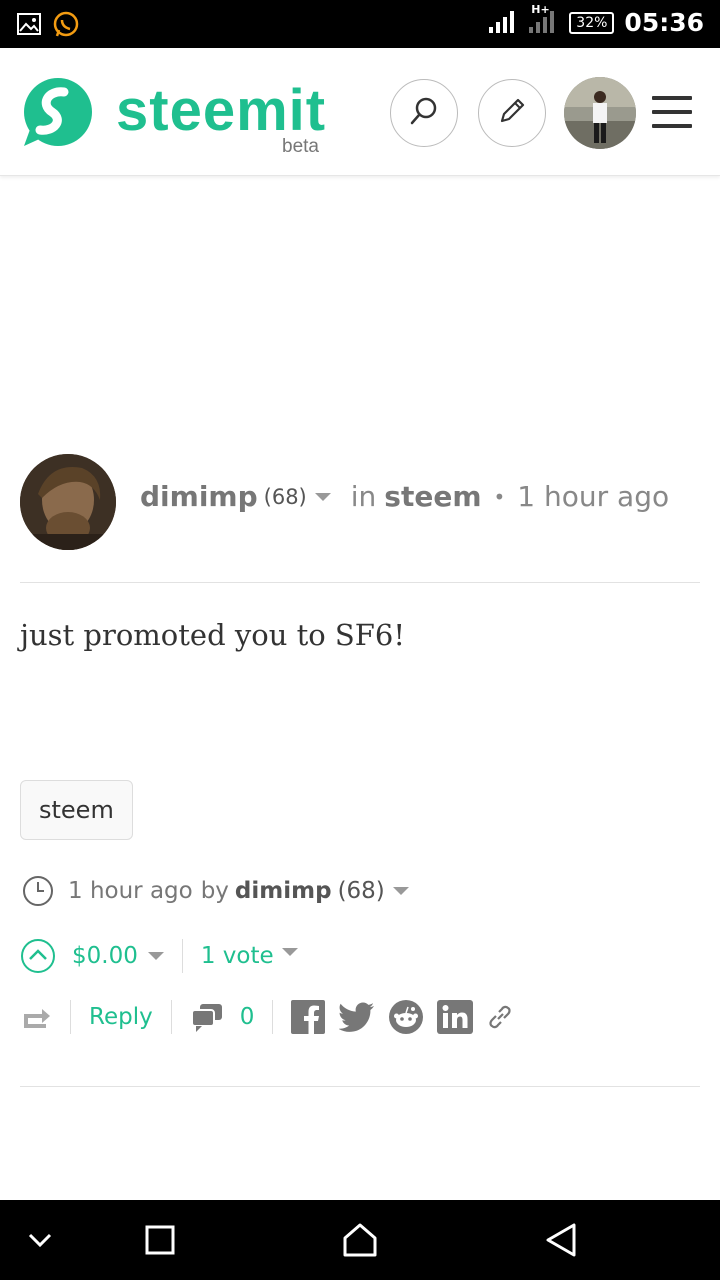 The image size is (720, 1280). Describe the element at coordinates (283, 891) in the screenshot. I see `meta-author: dimimp` at that location.